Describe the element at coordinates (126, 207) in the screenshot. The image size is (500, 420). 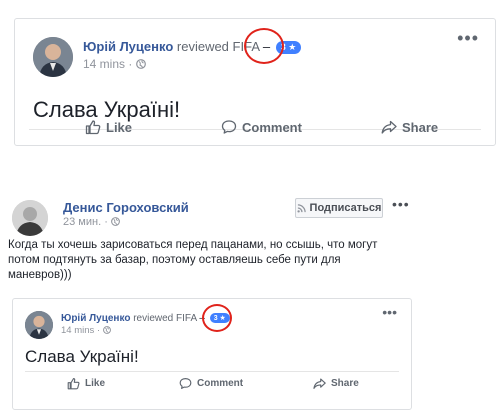
I see `ru-author-name: Денис Гороховский` at that location.